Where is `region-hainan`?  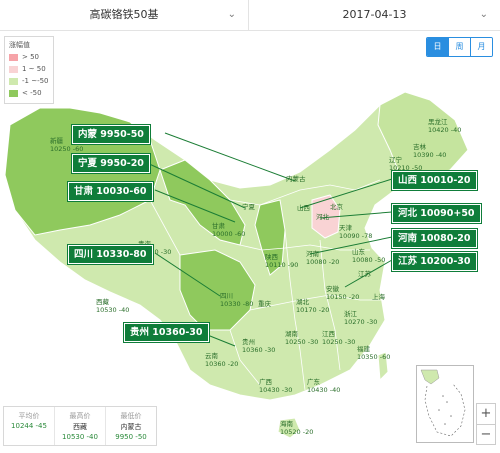 region-hainan is located at coordinates (289, 428).